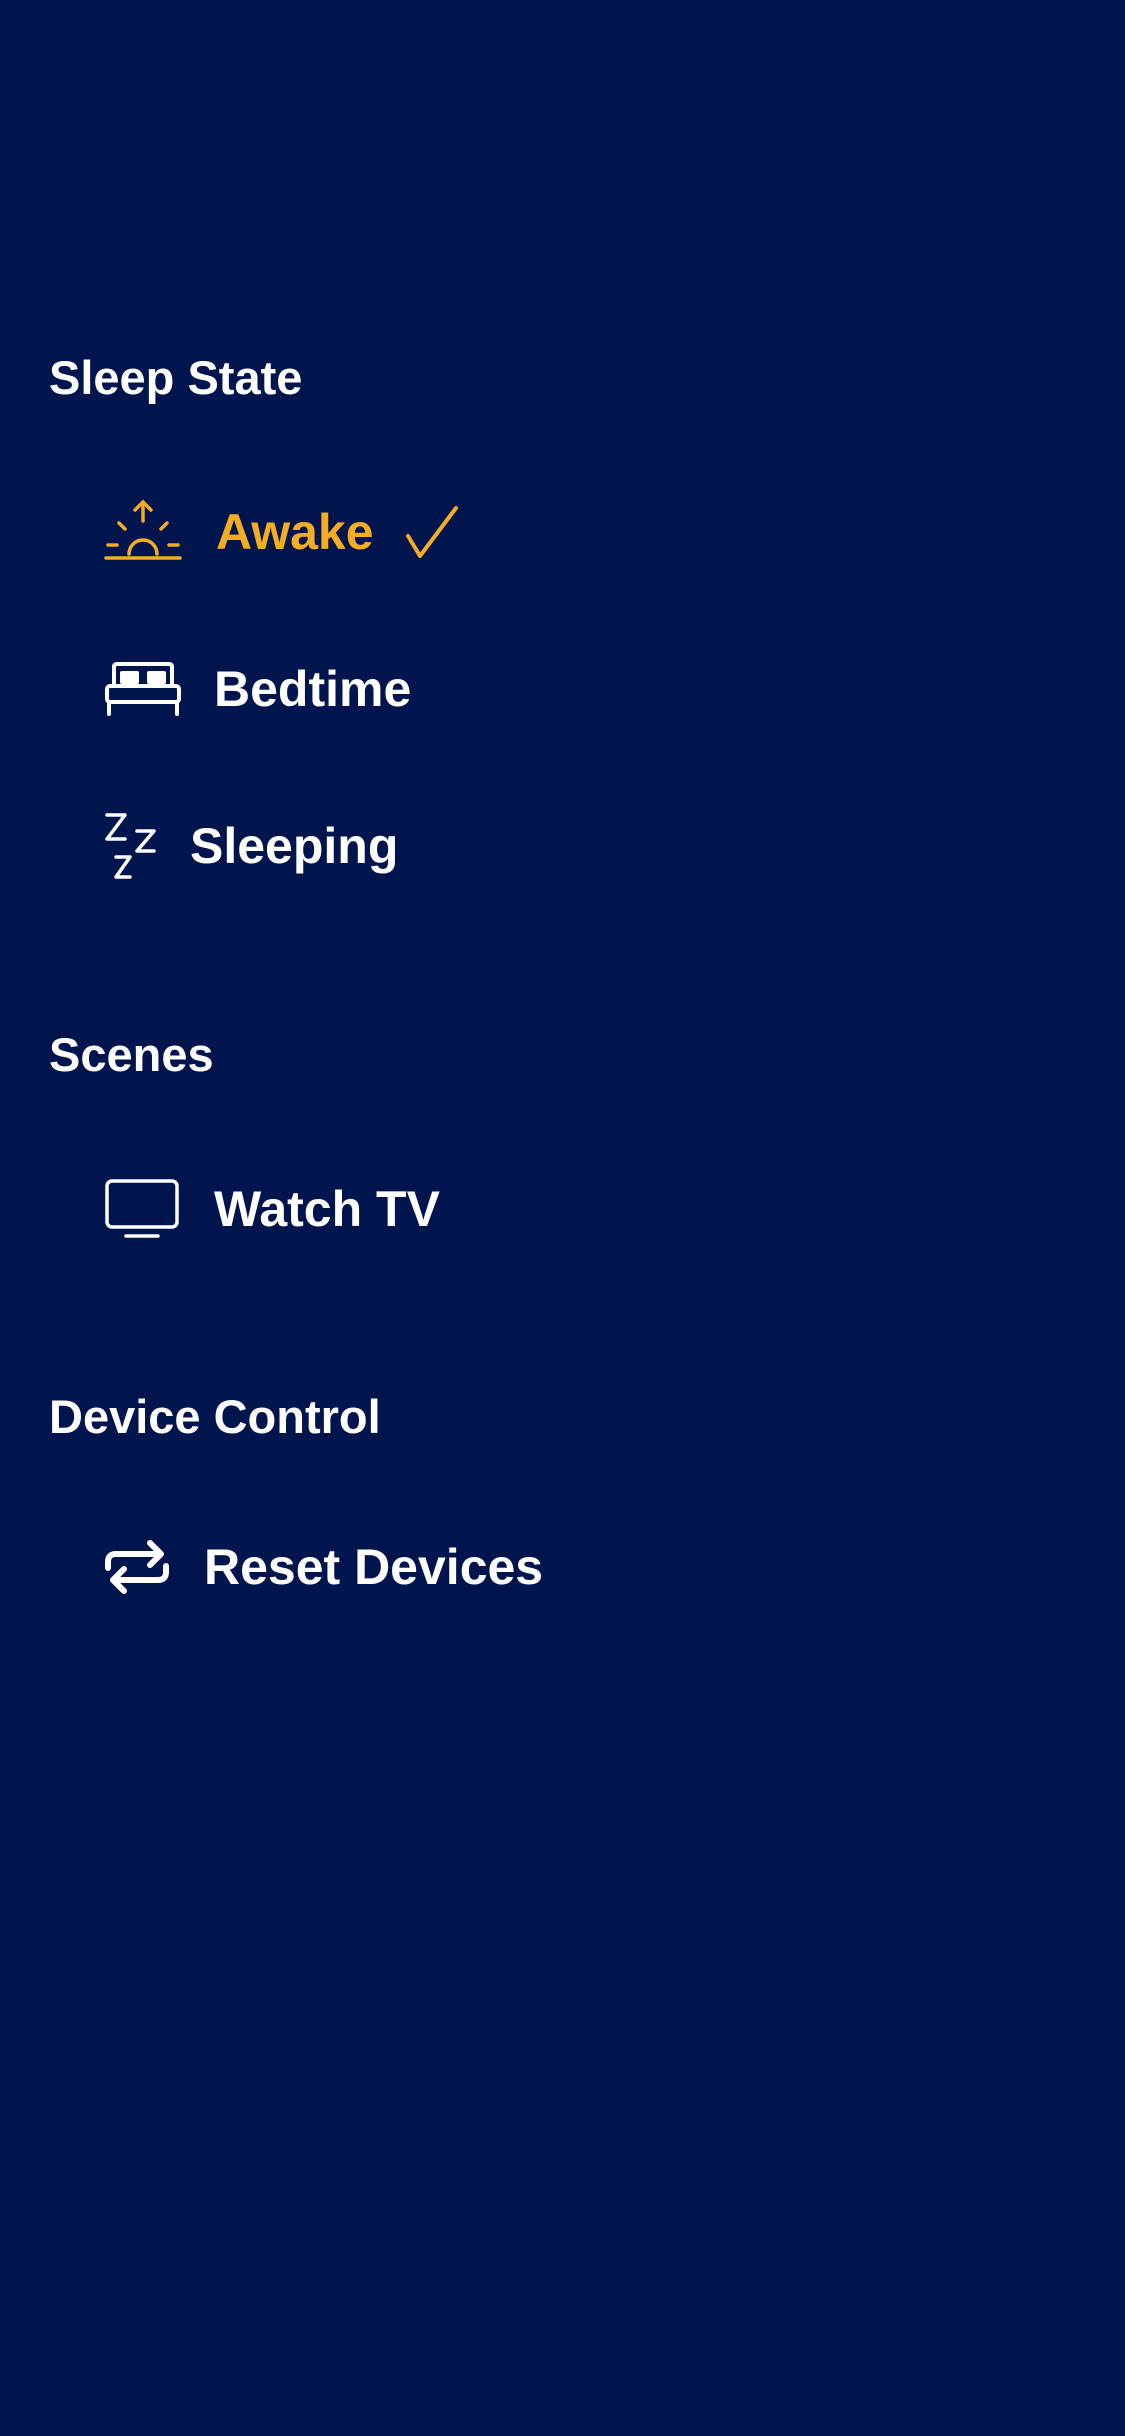  Describe the element at coordinates (295, 532) in the screenshot. I see `menu-item-label: Awake` at that location.